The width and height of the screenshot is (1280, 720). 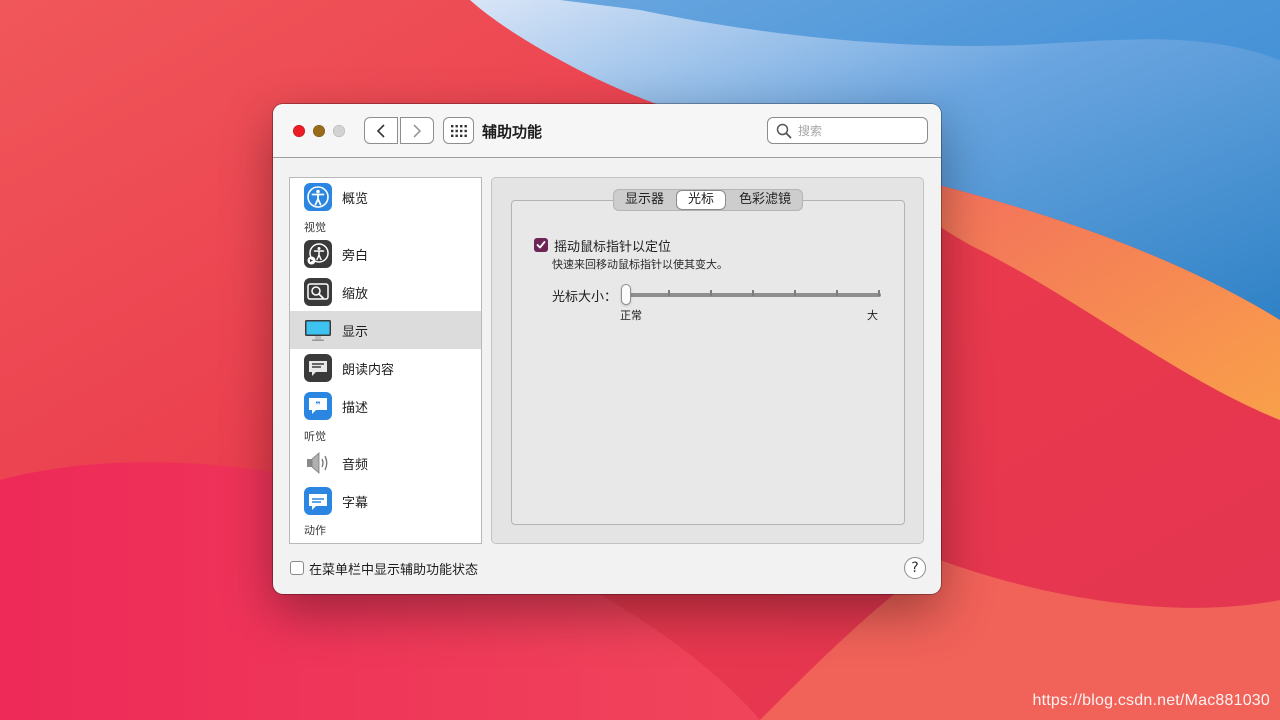 What do you see at coordinates (631, 315) in the screenshot?
I see `slider-min-label: 正常` at bounding box center [631, 315].